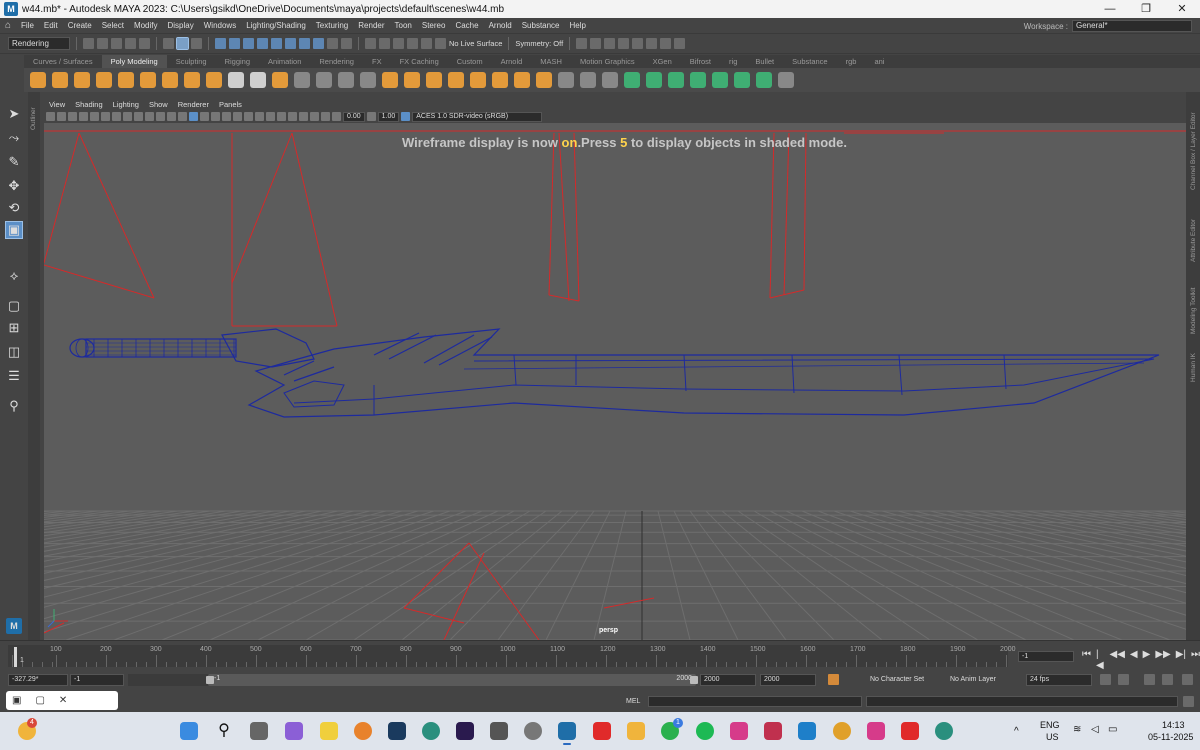  Describe the element at coordinates (336, 61) in the screenshot. I see `shelf-tab-rendering: Rendering` at that location.